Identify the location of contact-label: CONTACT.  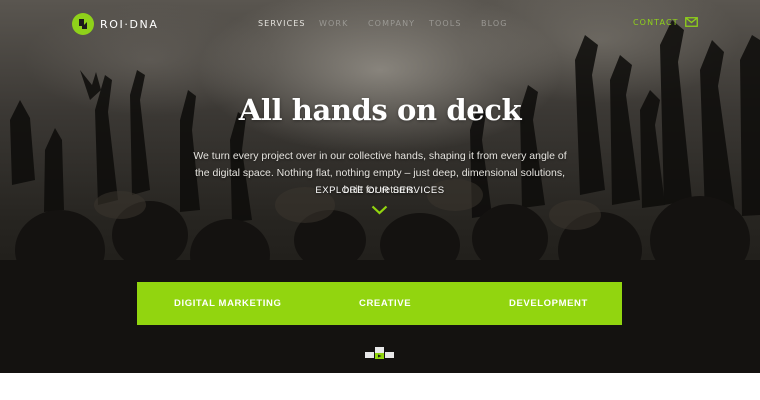
(656, 22).